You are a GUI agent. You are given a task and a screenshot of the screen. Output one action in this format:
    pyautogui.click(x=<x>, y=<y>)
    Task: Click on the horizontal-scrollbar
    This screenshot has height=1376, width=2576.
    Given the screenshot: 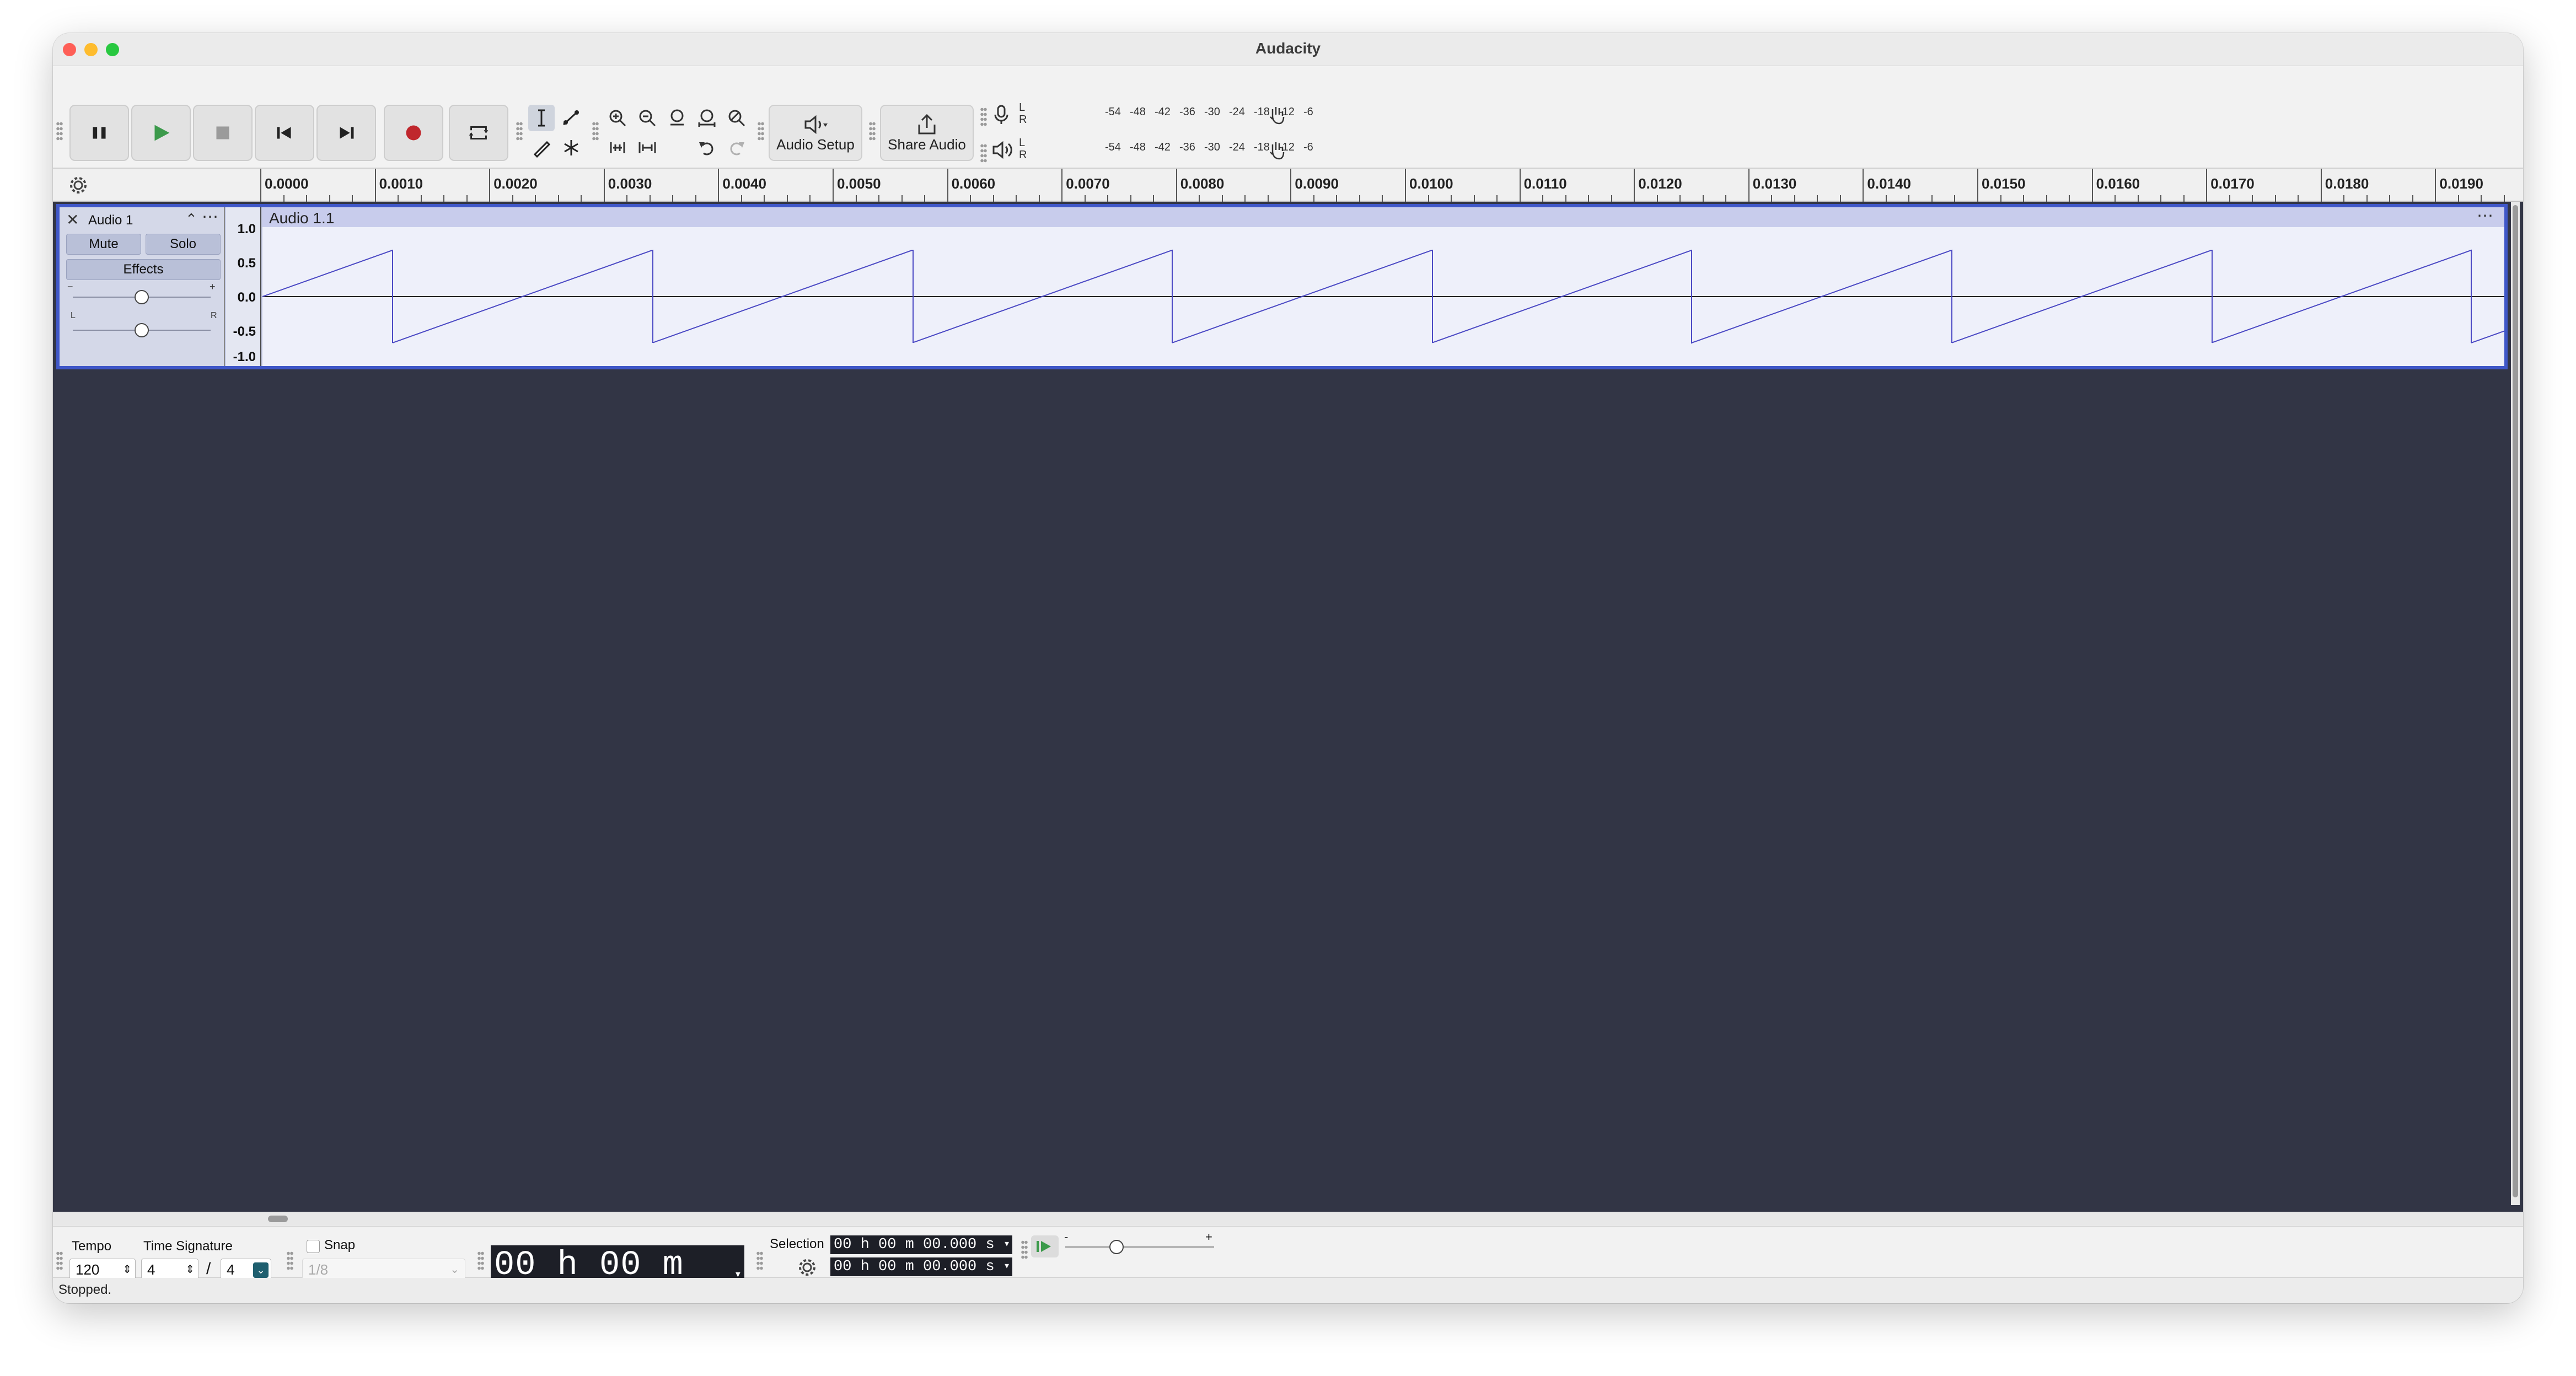 What is the action you would take?
    pyautogui.click(x=1288, y=1219)
    